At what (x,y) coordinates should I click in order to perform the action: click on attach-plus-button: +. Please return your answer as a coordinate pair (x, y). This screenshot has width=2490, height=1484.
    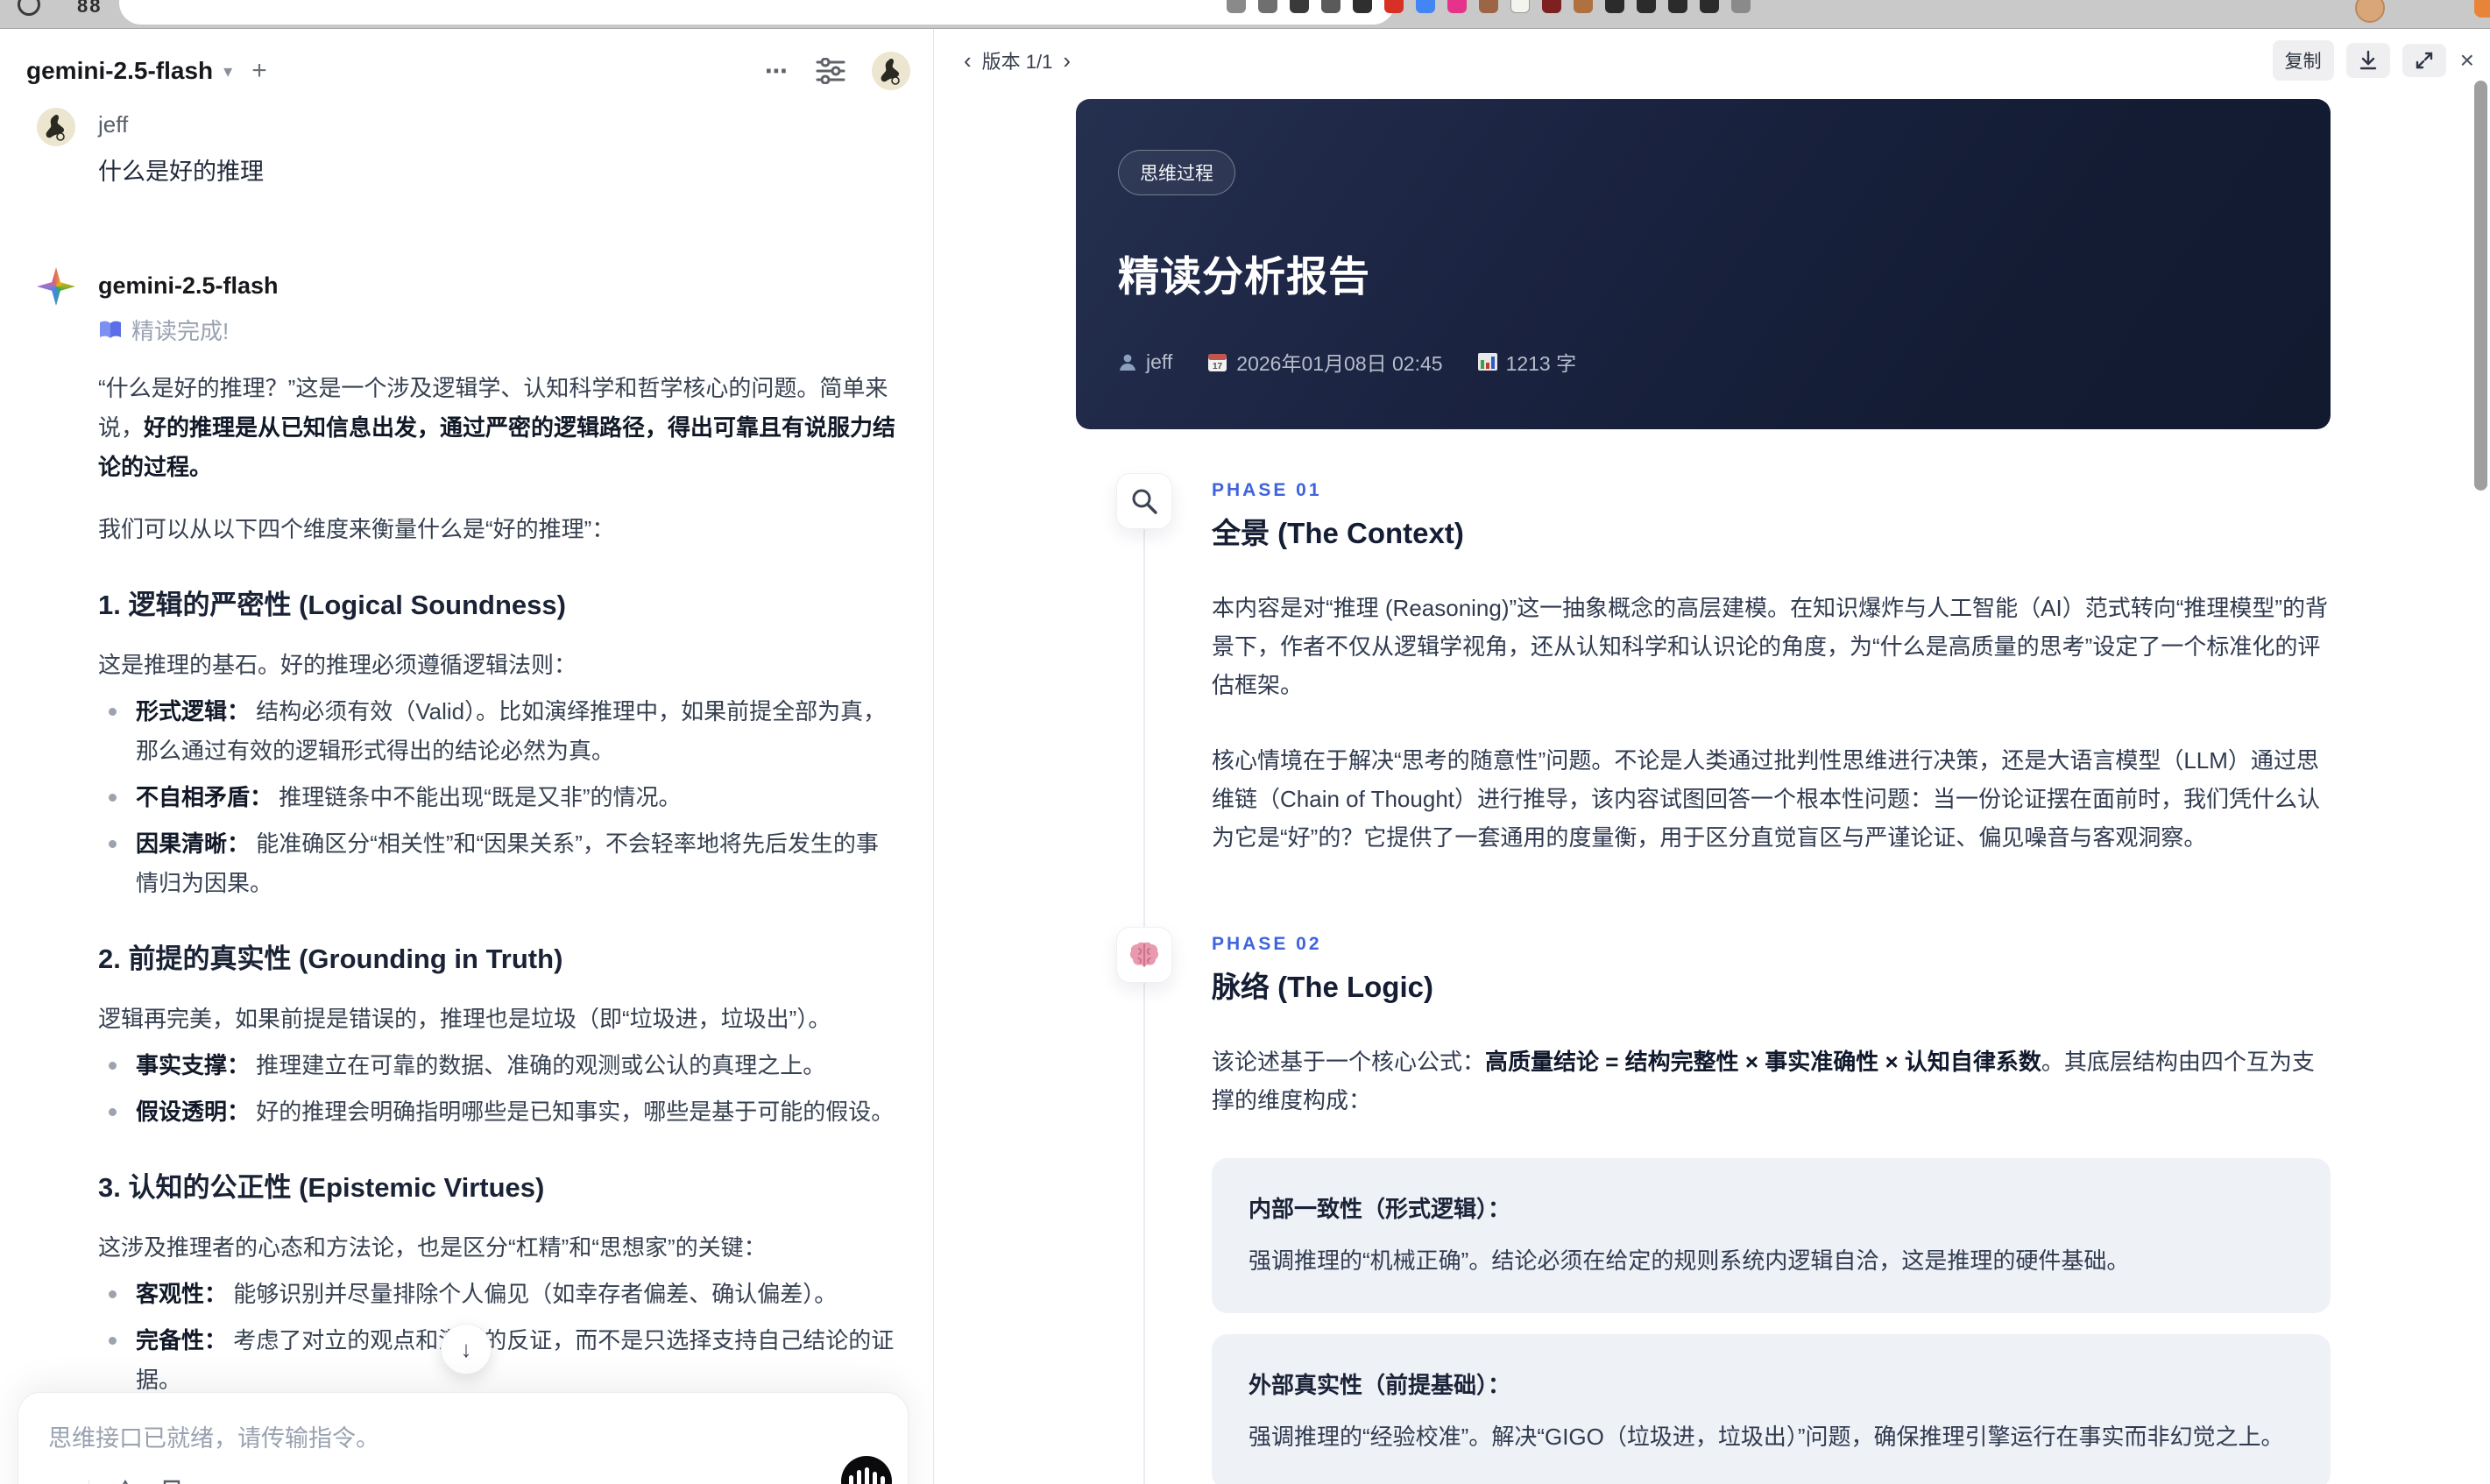
    Looking at the image, I should click on (57, 1479).